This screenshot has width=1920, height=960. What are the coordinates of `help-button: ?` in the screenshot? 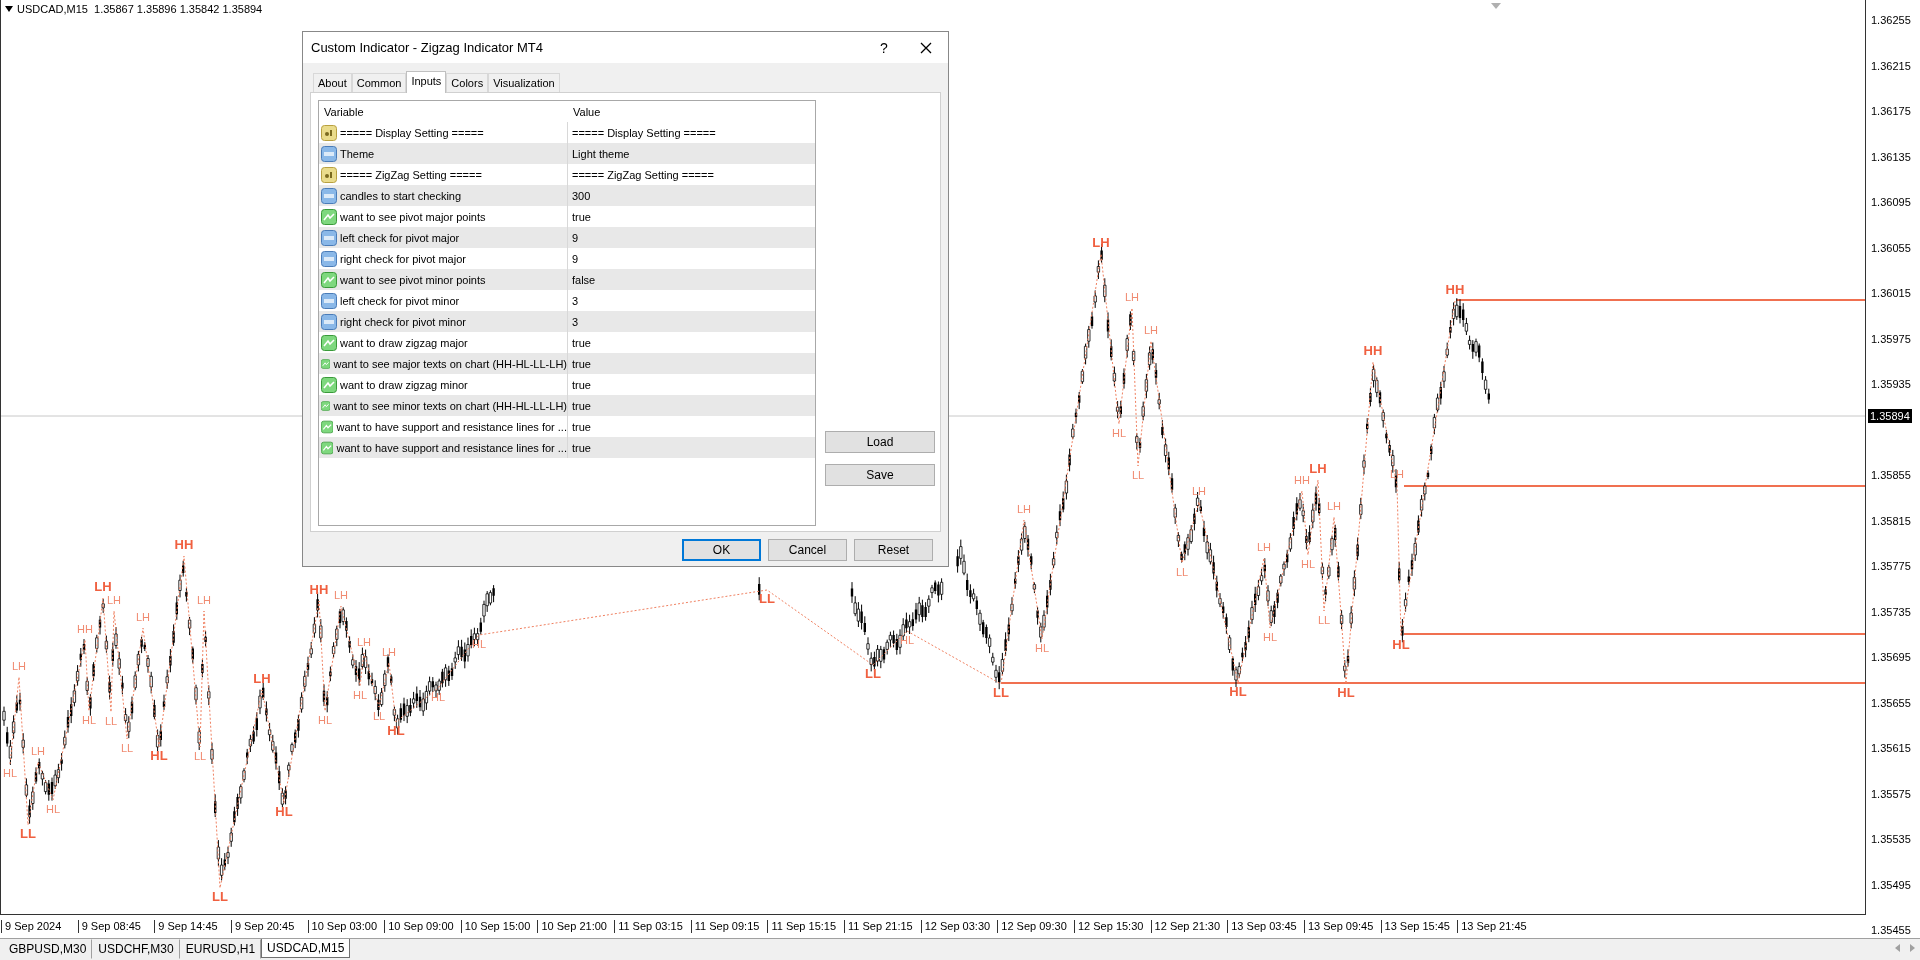 It's located at (884, 47).